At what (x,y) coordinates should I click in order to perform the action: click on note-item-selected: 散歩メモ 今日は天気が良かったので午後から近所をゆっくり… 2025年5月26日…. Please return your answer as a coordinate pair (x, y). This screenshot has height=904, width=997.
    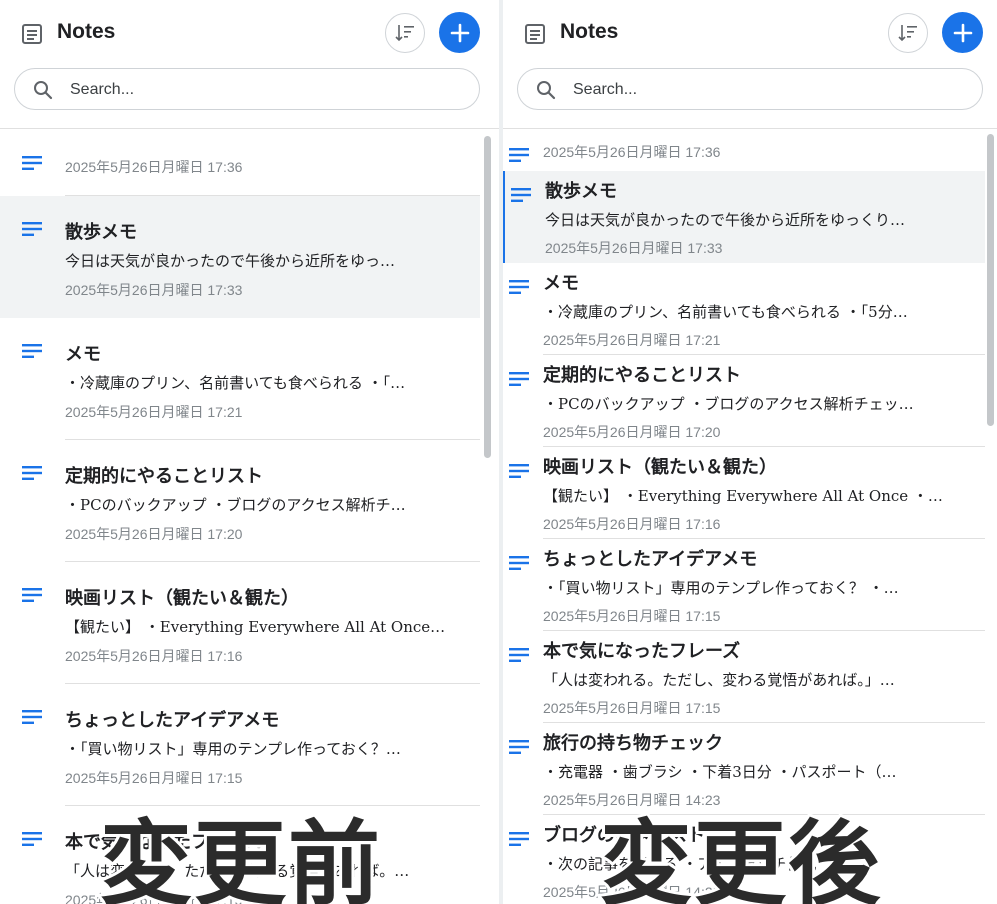
    Looking at the image, I should click on (744, 217).